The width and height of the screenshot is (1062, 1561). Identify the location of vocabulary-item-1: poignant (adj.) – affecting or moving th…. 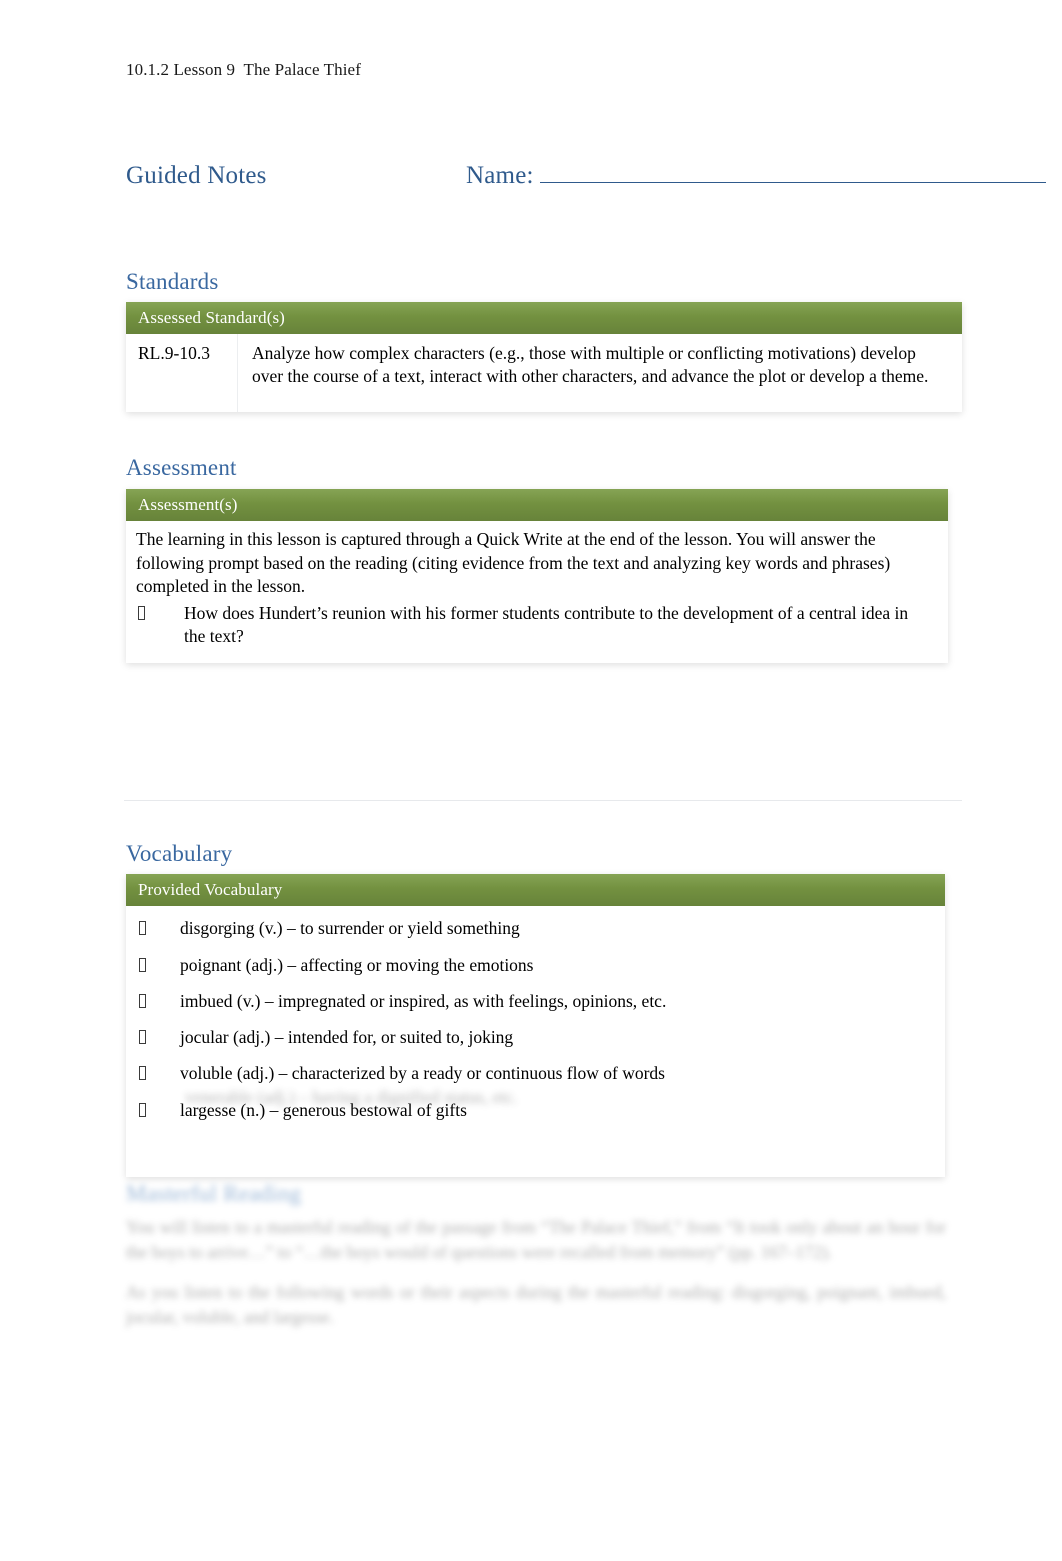
(357, 964).